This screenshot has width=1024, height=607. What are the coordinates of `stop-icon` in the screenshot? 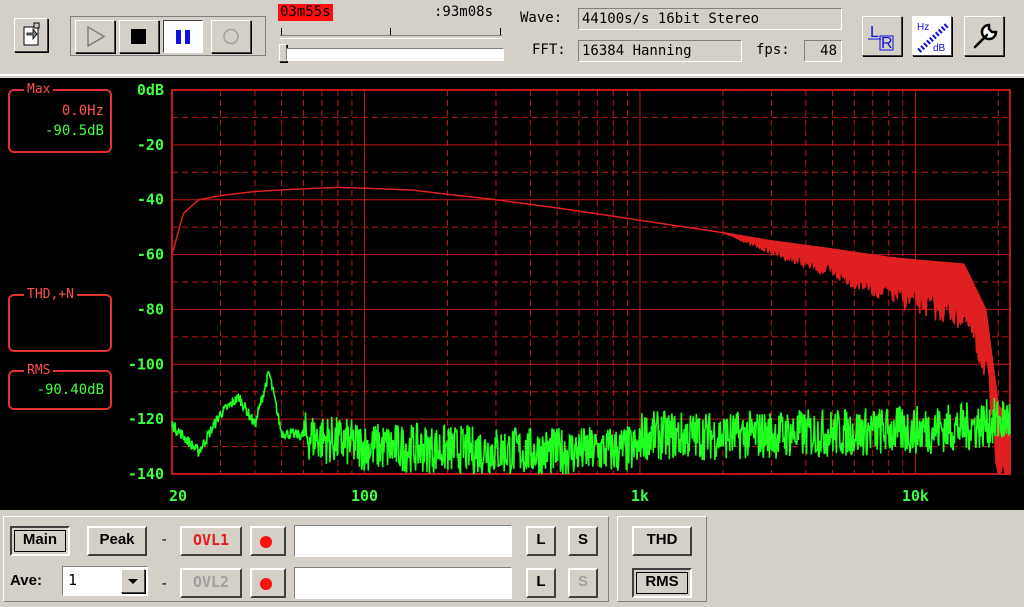 It's located at (138, 36).